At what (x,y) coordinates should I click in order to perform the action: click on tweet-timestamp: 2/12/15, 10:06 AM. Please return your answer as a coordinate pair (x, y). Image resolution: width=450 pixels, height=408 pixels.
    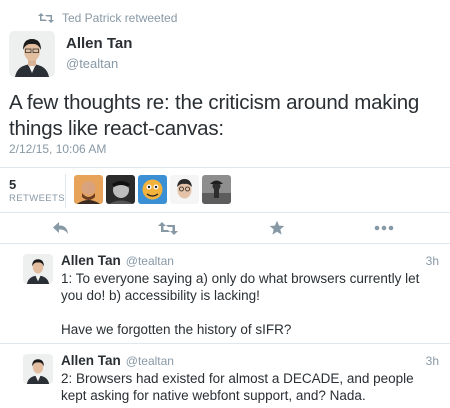
    Looking at the image, I should click on (57, 149).